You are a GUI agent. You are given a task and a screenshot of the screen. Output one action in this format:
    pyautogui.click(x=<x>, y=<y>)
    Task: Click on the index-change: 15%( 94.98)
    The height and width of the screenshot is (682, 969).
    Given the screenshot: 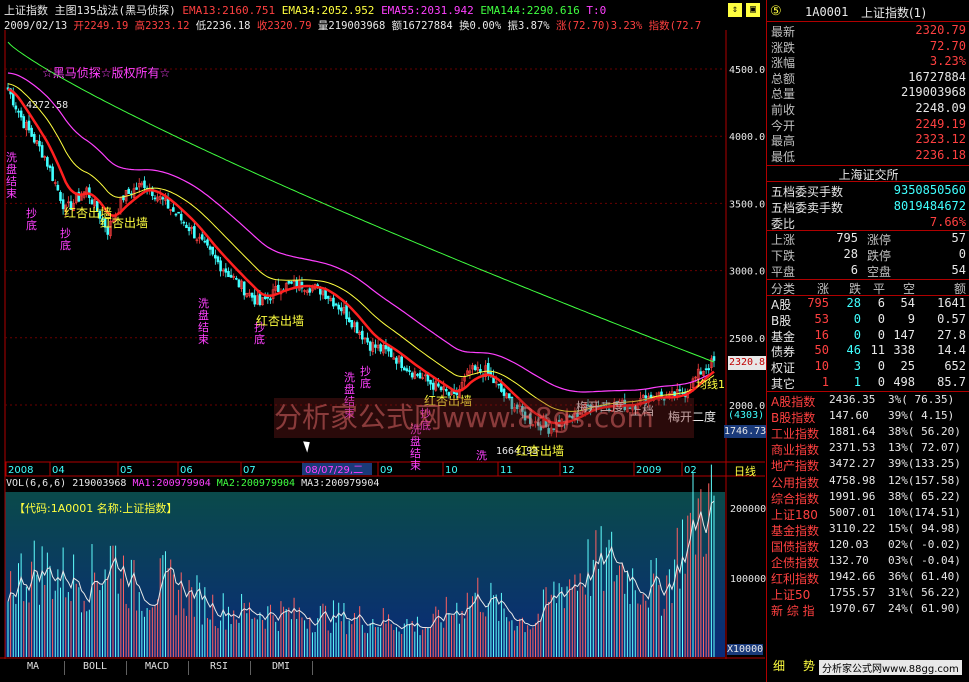 What is the action you would take?
    pyautogui.click(x=924, y=528)
    